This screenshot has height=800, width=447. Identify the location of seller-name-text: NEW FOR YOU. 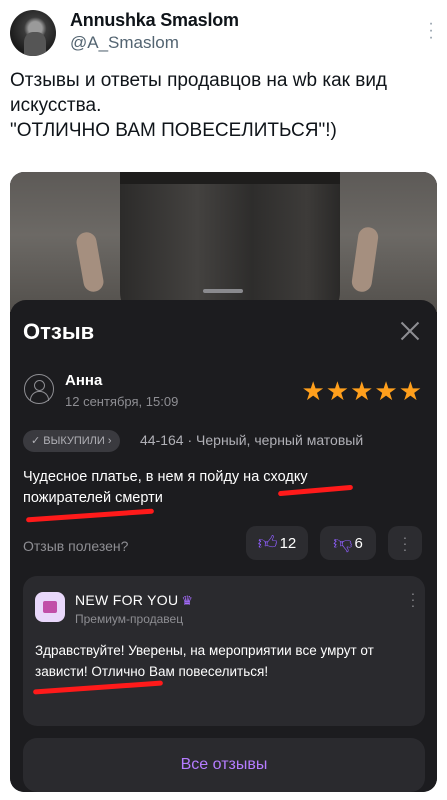
(127, 600).